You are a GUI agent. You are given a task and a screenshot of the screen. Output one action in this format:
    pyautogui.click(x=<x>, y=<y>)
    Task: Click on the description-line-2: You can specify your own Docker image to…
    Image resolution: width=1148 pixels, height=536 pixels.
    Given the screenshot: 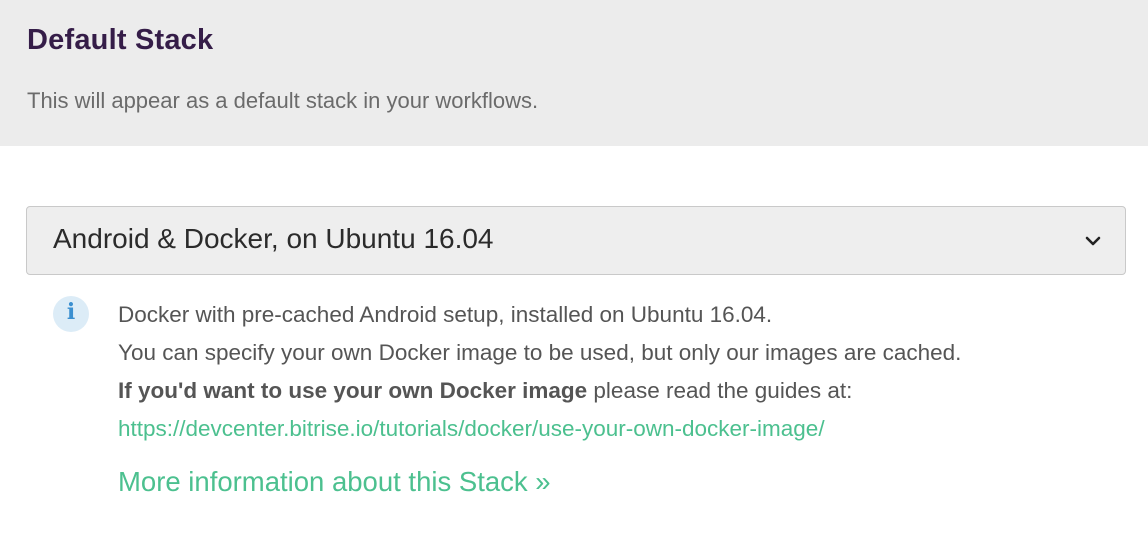 What is the action you would take?
    pyautogui.click(x=540, y=352)
    